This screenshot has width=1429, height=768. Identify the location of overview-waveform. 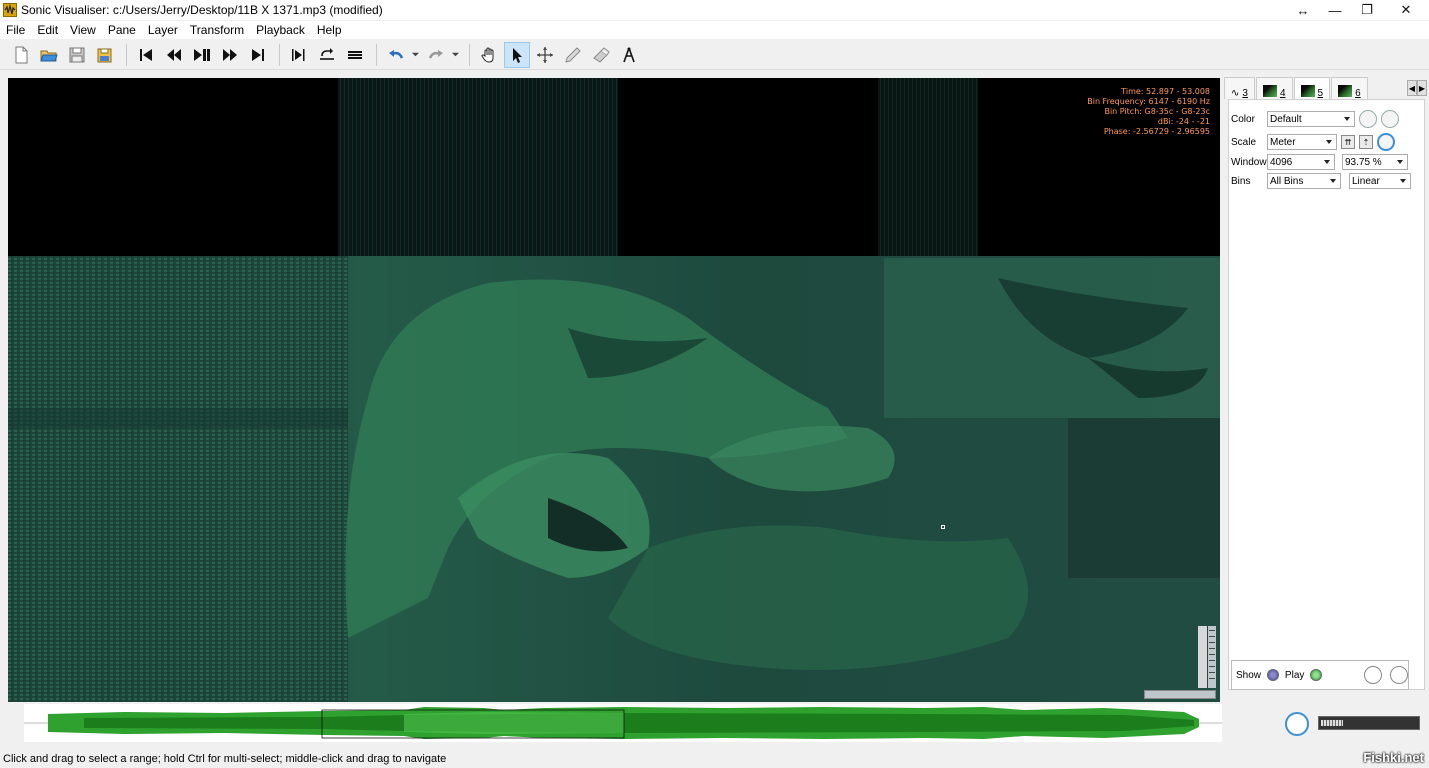
(623, 723).